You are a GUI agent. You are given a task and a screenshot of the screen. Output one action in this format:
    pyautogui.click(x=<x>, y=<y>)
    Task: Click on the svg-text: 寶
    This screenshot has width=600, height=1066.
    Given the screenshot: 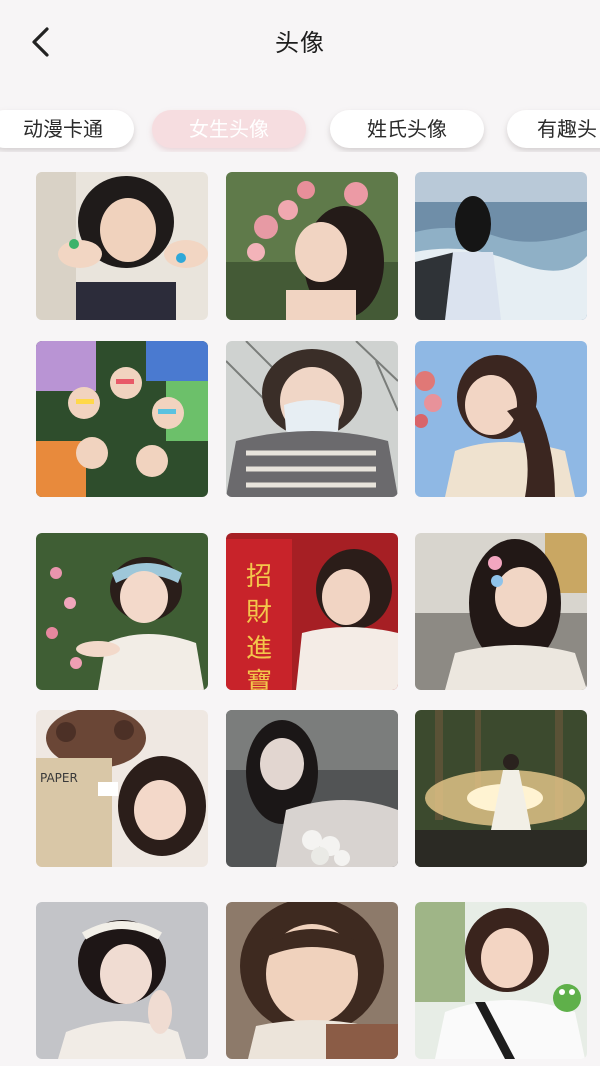 What is the action you would take?
    pyautogui.click(x=259, y=679)
    